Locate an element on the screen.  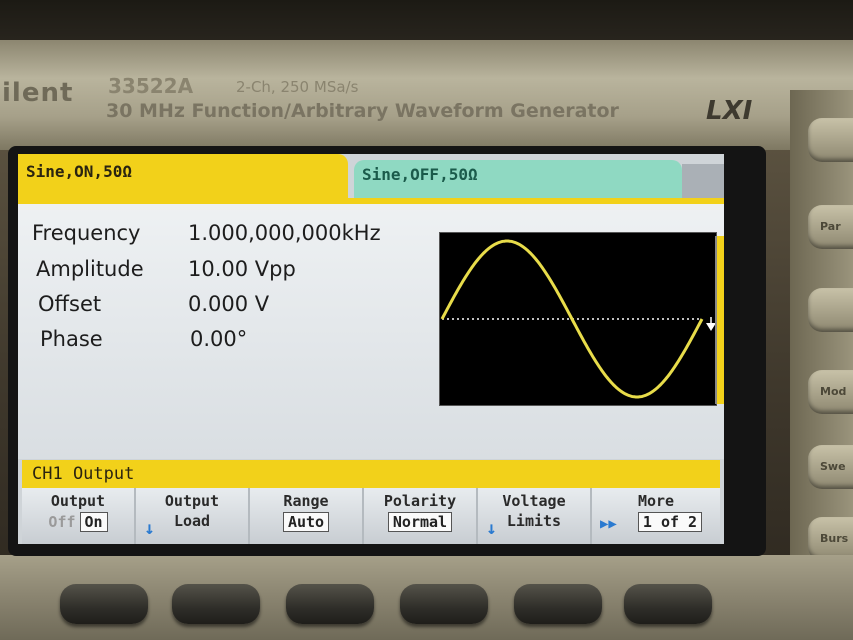
softkey-load-title: Output is located at coordinates (192, 501).